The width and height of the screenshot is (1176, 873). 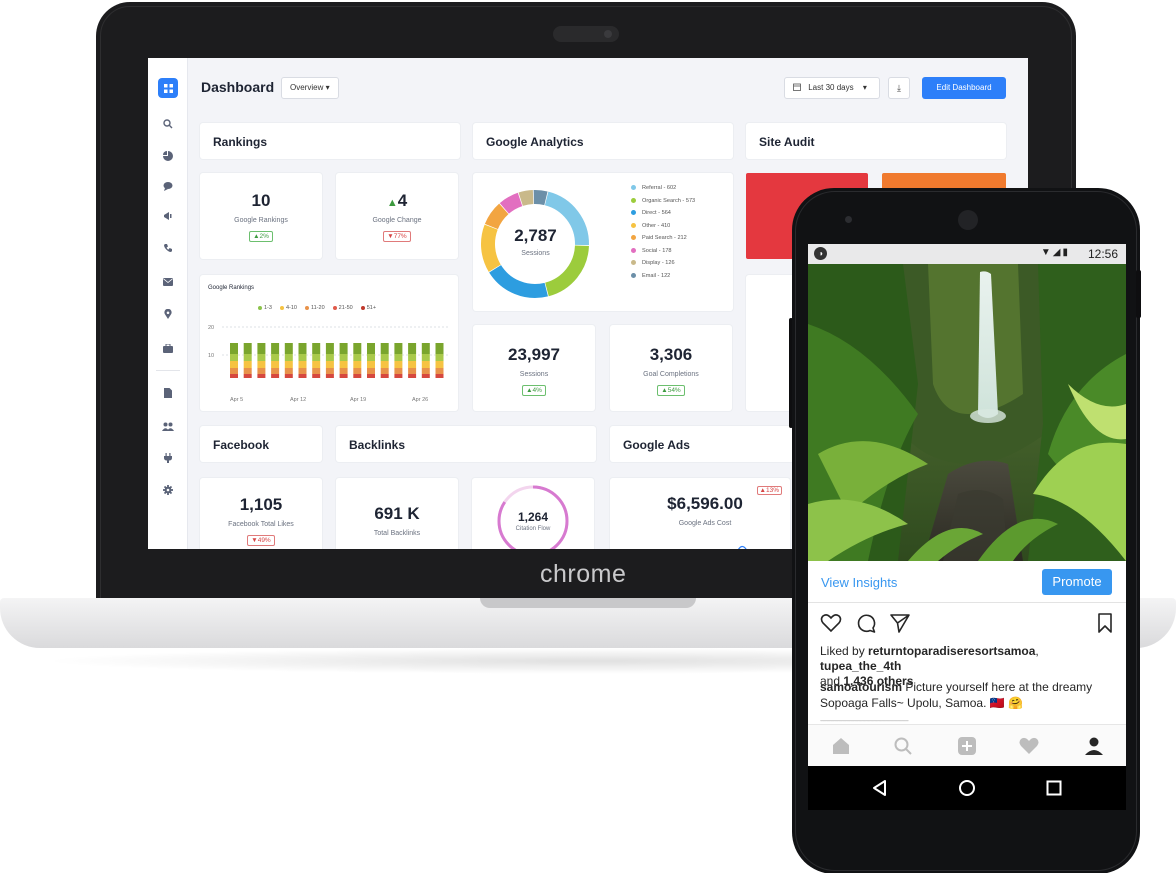 What do you see at coordinates (168, 216) in the screenshot?
I see `megaphone-icon` at bounding box center [168, 216].